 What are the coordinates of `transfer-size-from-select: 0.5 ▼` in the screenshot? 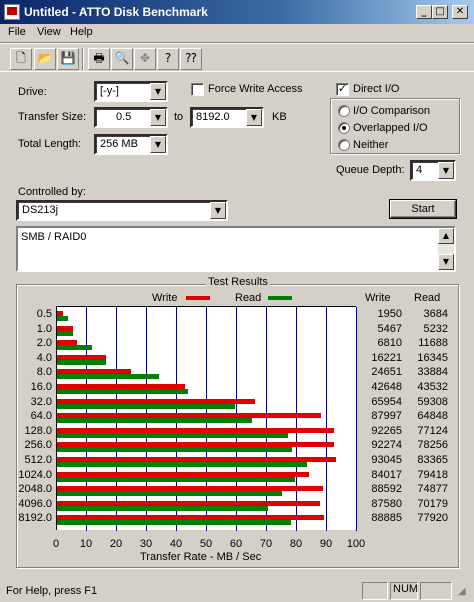 It's located at (131, 117).